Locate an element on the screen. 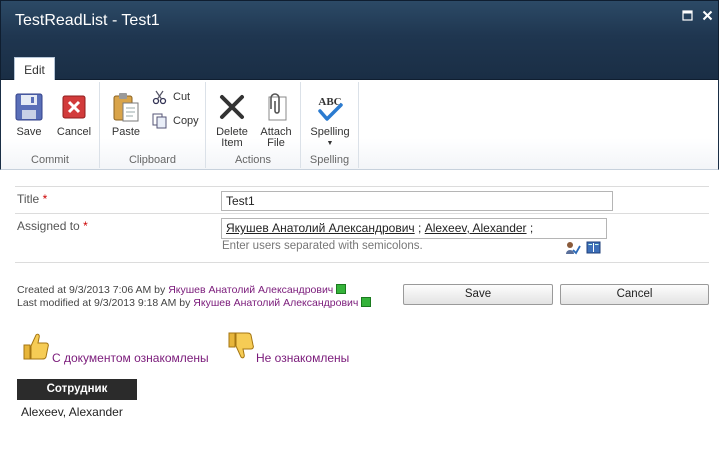  ribbon-group-commit-label: Commit is located at coordinates (50, 160).